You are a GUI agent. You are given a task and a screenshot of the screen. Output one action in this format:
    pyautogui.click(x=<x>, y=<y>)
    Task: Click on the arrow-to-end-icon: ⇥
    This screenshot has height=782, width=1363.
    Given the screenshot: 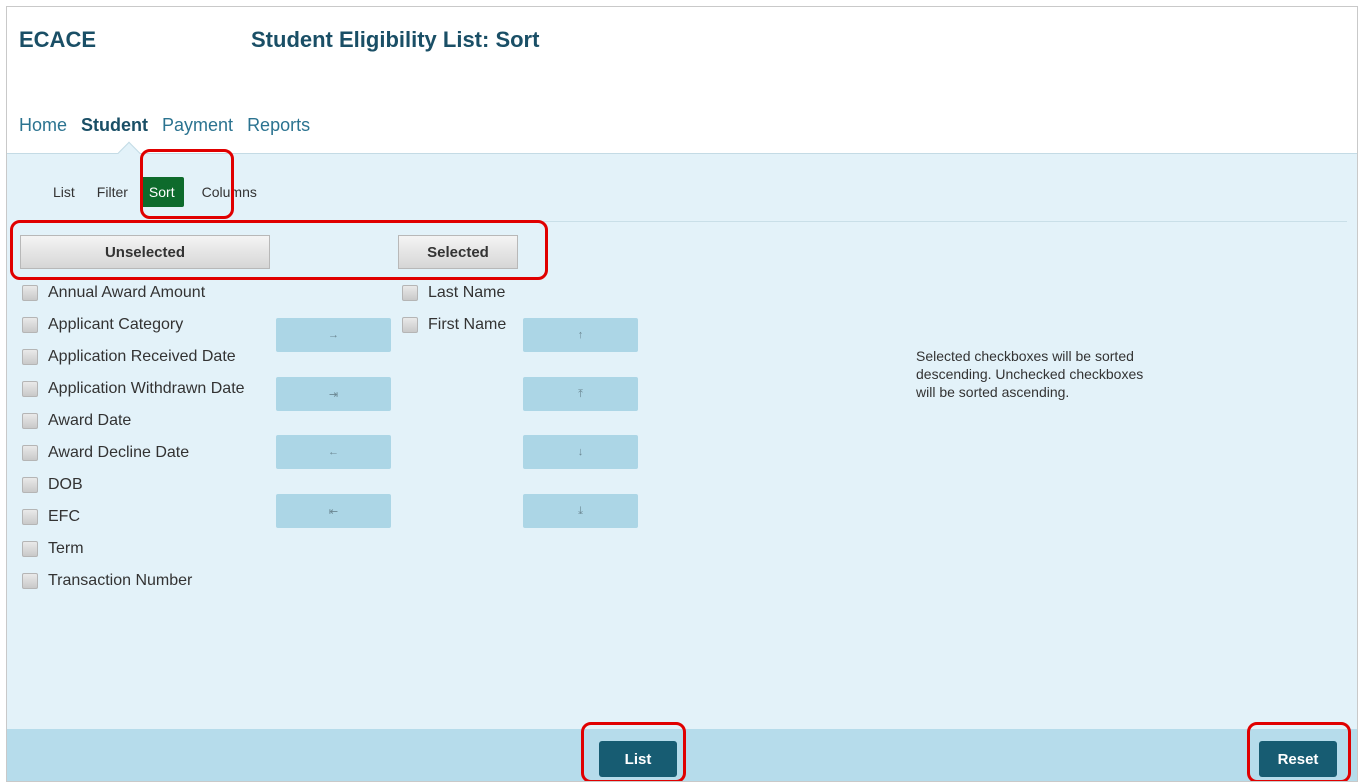 What is the action you would take?
    pyautogui.click(x=333, y=394)
    